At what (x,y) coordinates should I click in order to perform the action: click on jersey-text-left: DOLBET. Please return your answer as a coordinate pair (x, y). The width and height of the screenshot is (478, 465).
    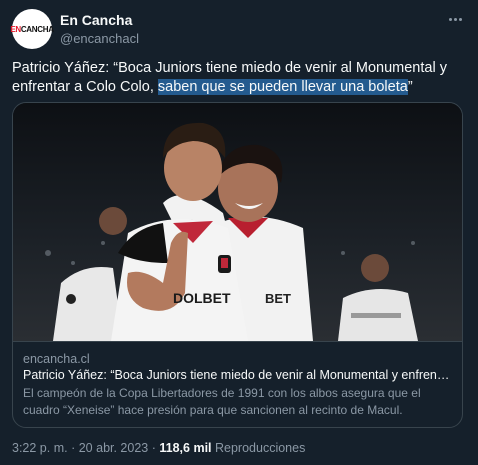
    Looking at the image, I should click on (202, 298).